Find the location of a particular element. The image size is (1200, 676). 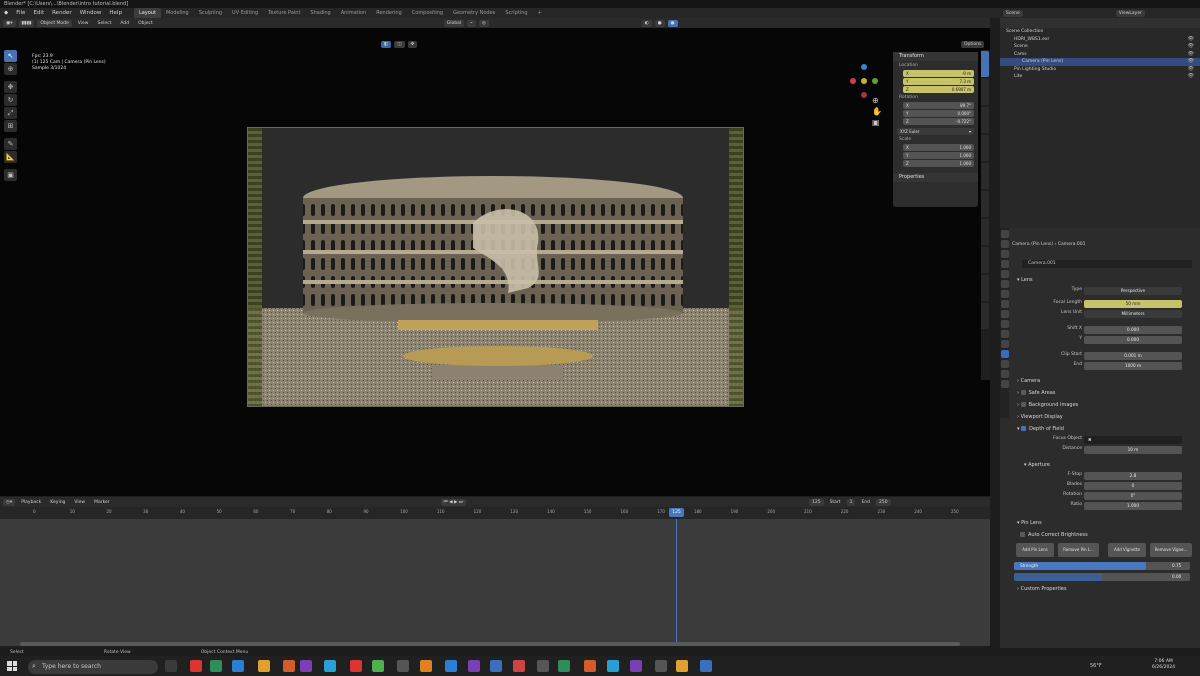

depth-of-field-section: ▾ Depth of Field is located at coordinates (1100, 429).